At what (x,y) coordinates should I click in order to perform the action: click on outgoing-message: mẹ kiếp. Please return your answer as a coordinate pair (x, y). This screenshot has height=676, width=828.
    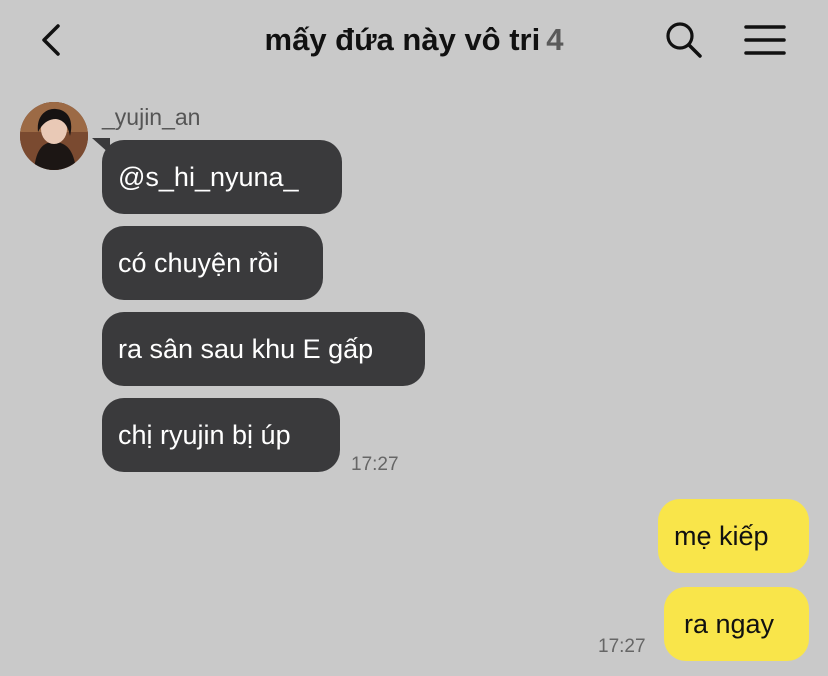
    Looking at the image, I should click on (733, 536).